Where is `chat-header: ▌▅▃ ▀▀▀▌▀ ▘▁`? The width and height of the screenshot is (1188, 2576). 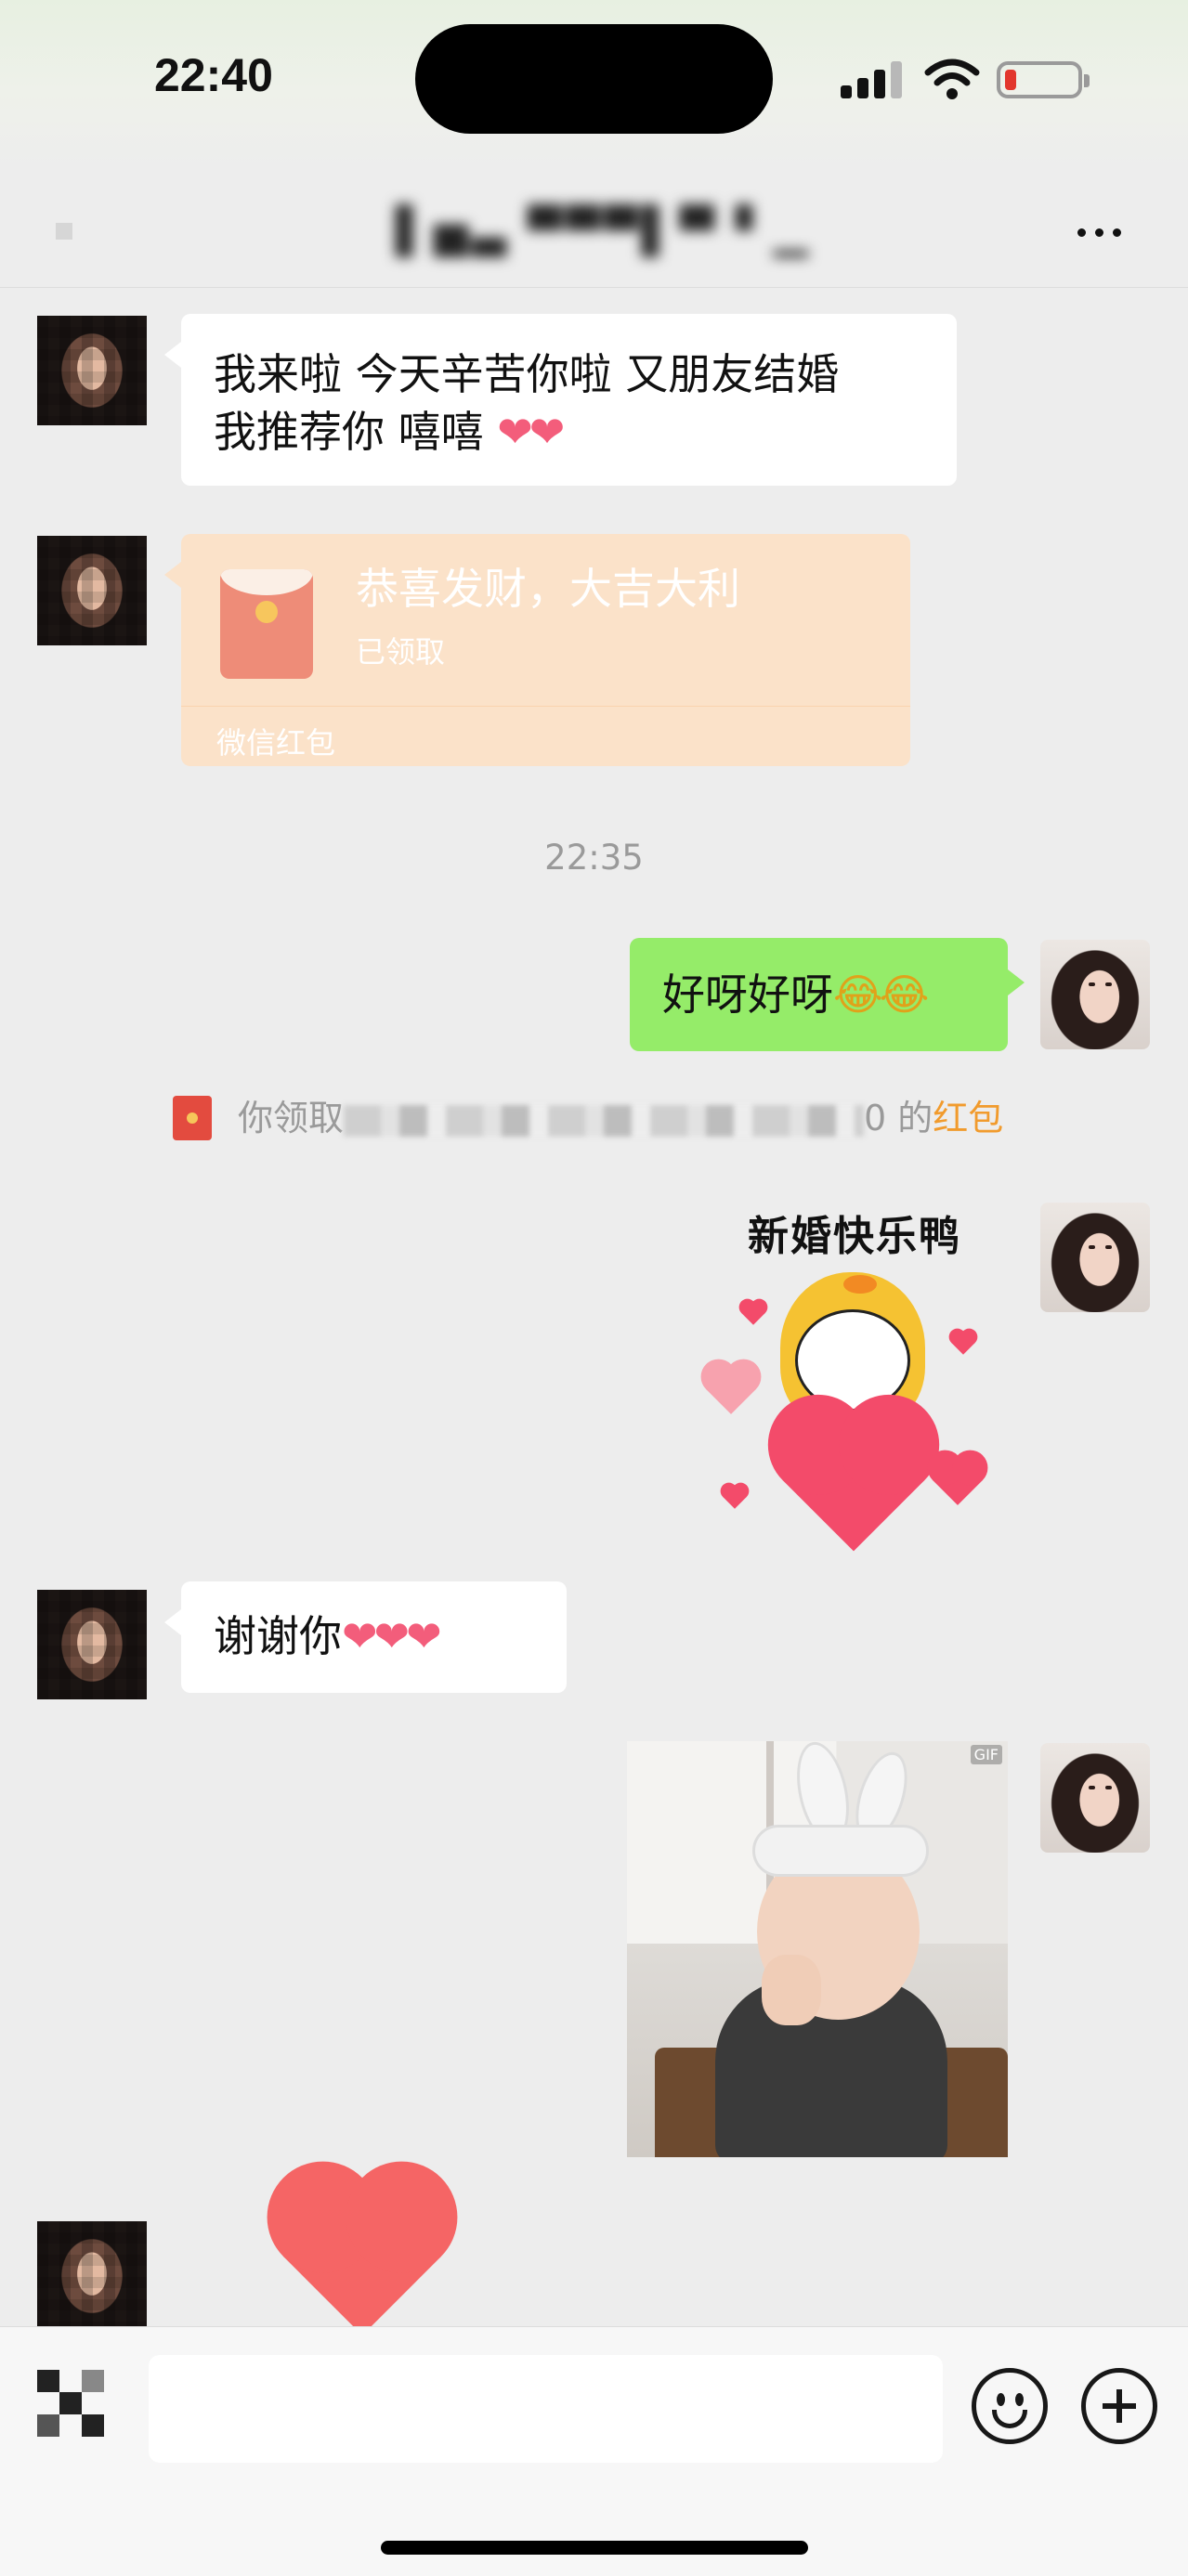 chat-header: ▌▅▃ ▀▀▀▌▀ ▘▁ is located at coordinates (594, 227).